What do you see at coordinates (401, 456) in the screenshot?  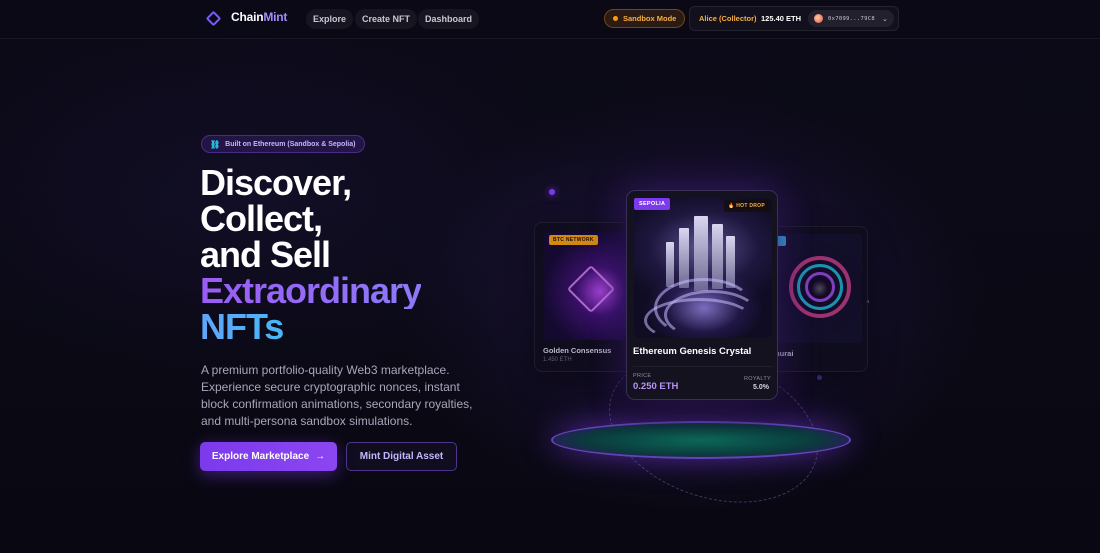 I see `mint-digital-asset-button: Mint Digital Asset` at bounding box center [401, 456].